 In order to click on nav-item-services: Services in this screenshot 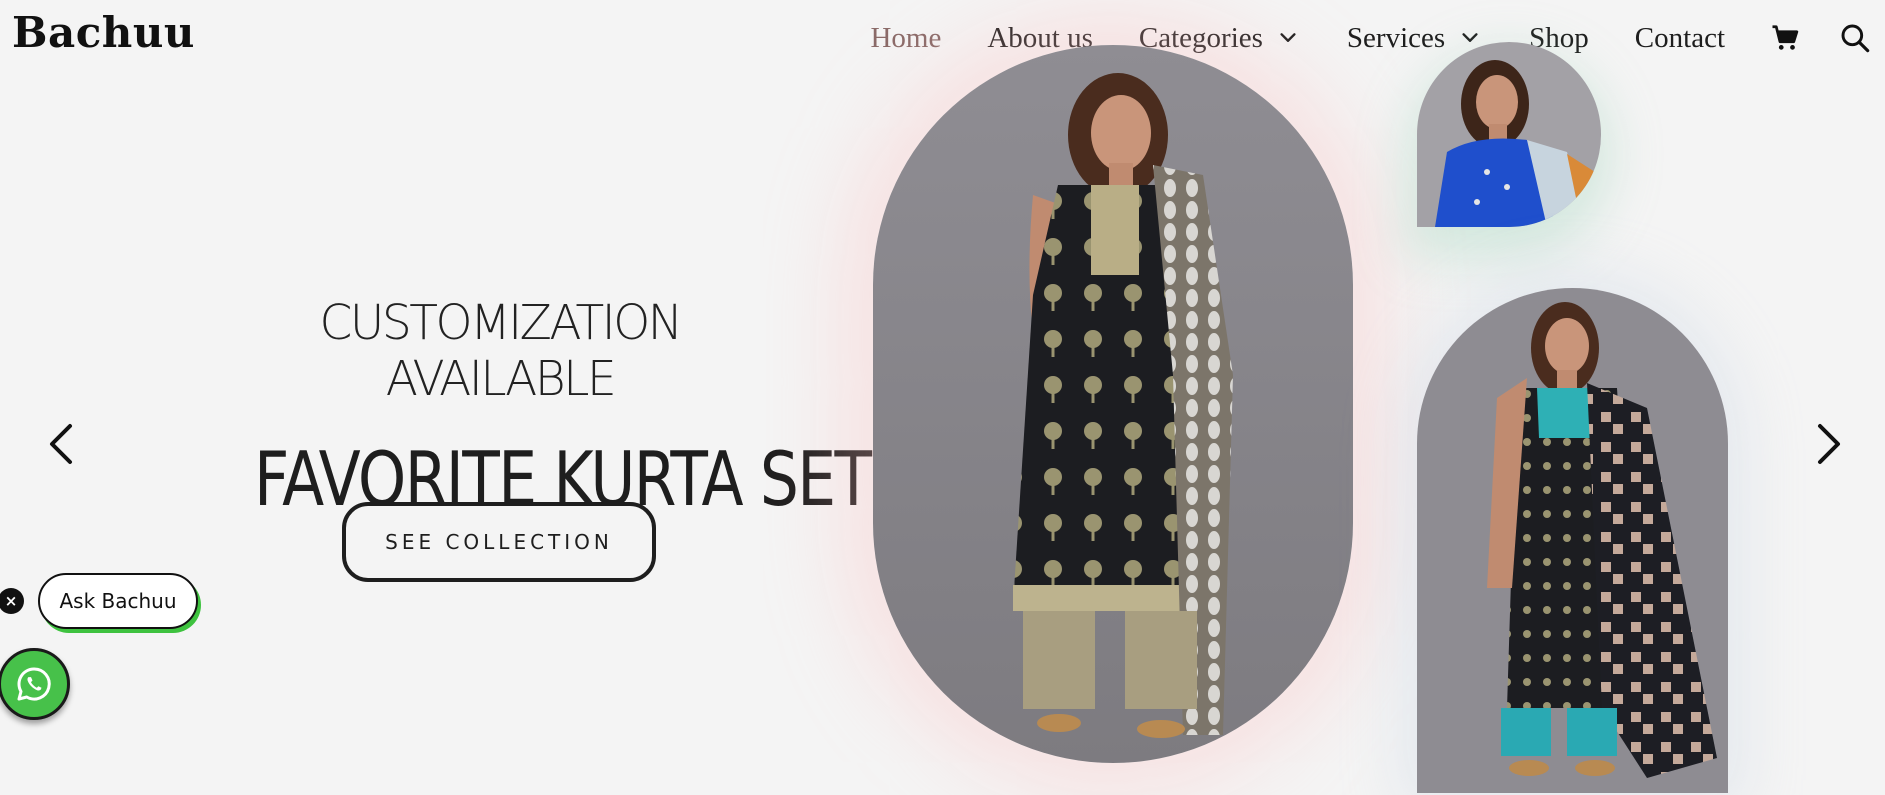, I will do `click(1414, 38)`.